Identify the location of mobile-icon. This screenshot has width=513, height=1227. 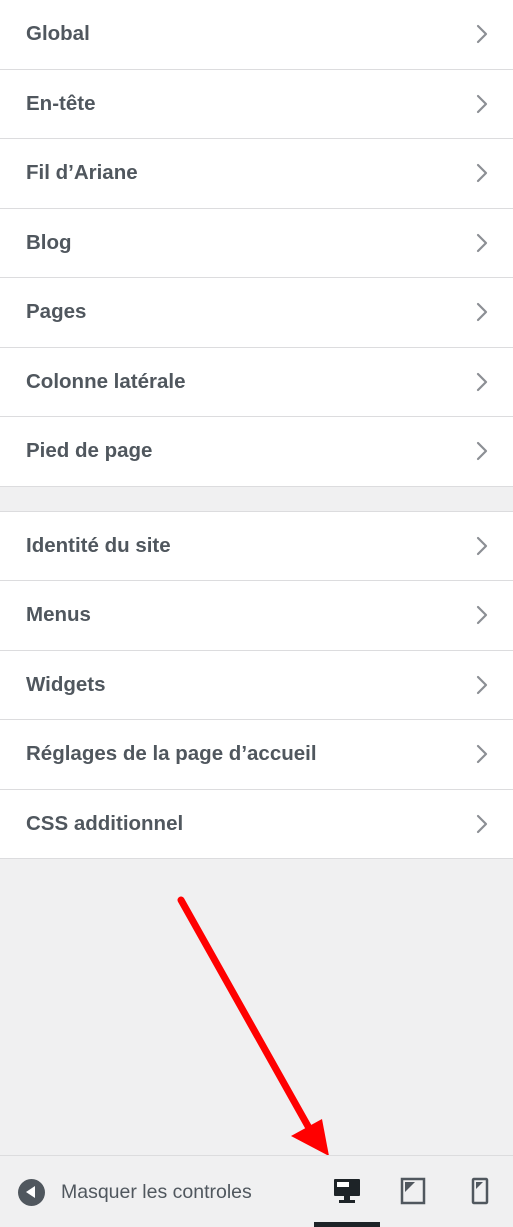
(480, 1191).